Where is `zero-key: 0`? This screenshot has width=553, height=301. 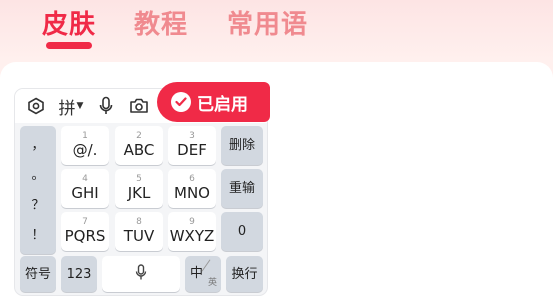 zero-key: 0 is located at coordinates (242, 231).